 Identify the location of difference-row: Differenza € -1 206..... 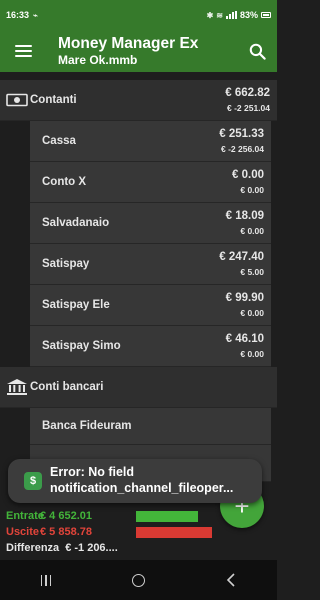
(138, 548).